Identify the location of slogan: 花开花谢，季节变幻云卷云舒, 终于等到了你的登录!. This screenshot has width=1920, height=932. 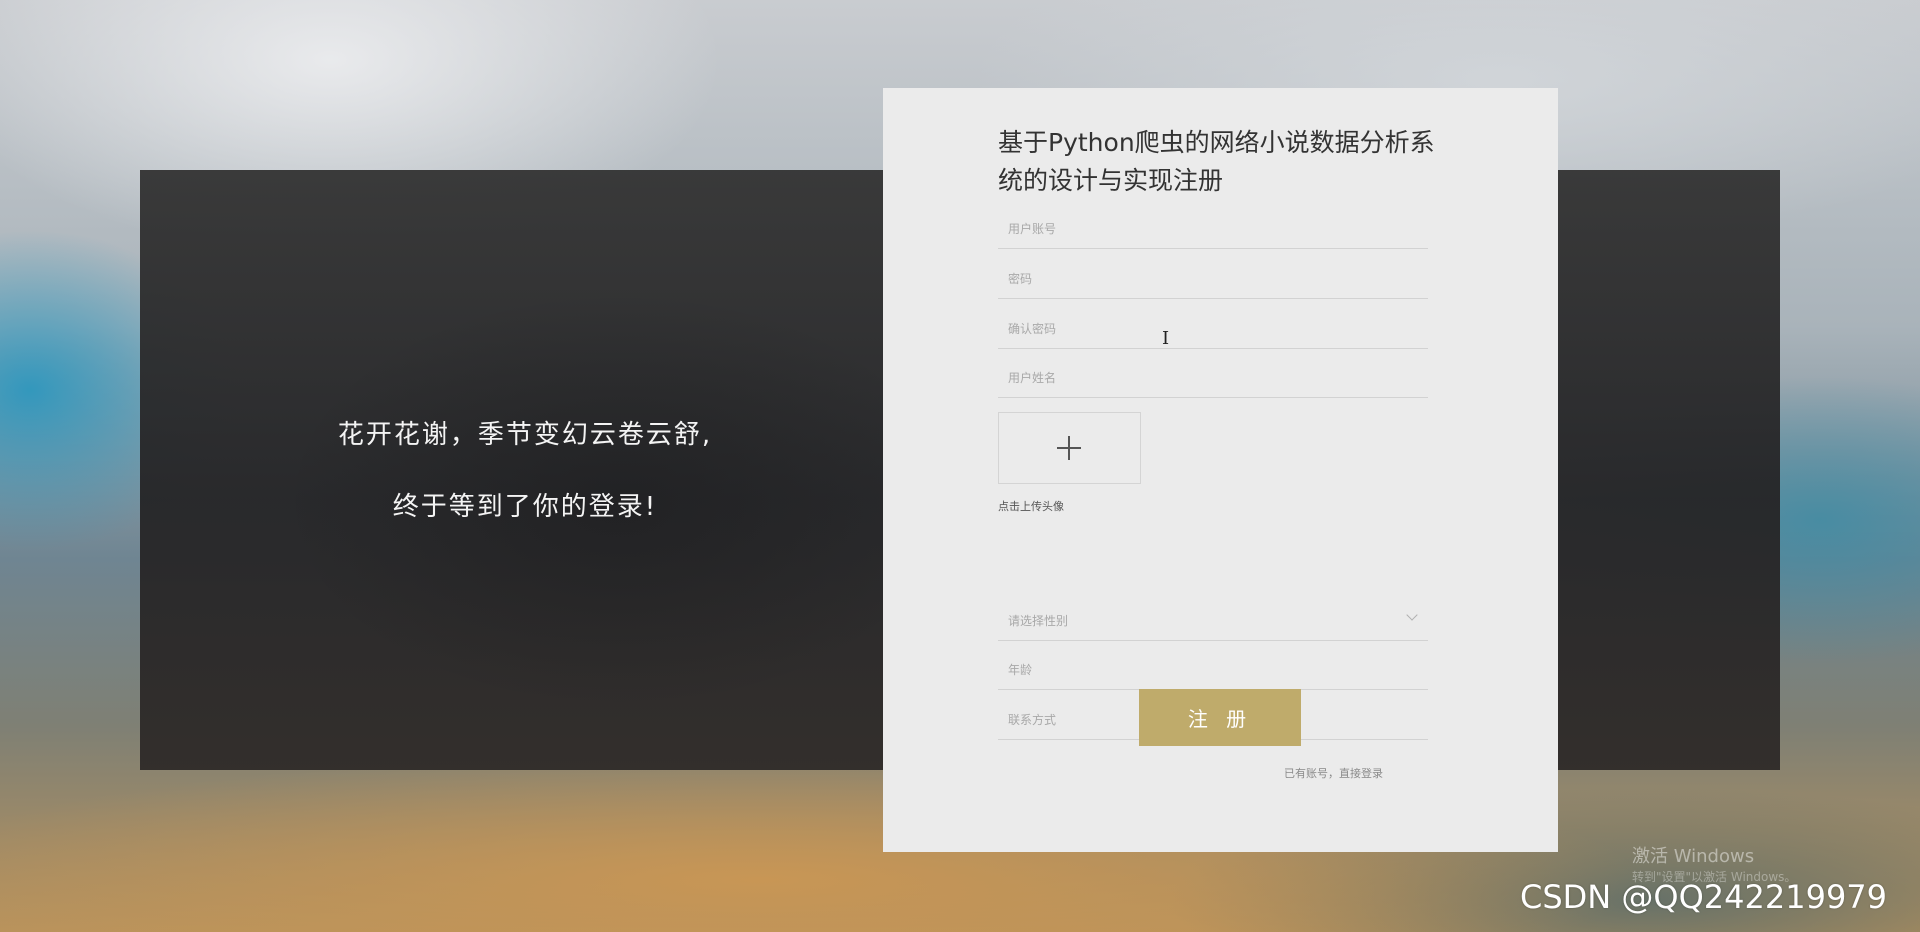
(525, 477).